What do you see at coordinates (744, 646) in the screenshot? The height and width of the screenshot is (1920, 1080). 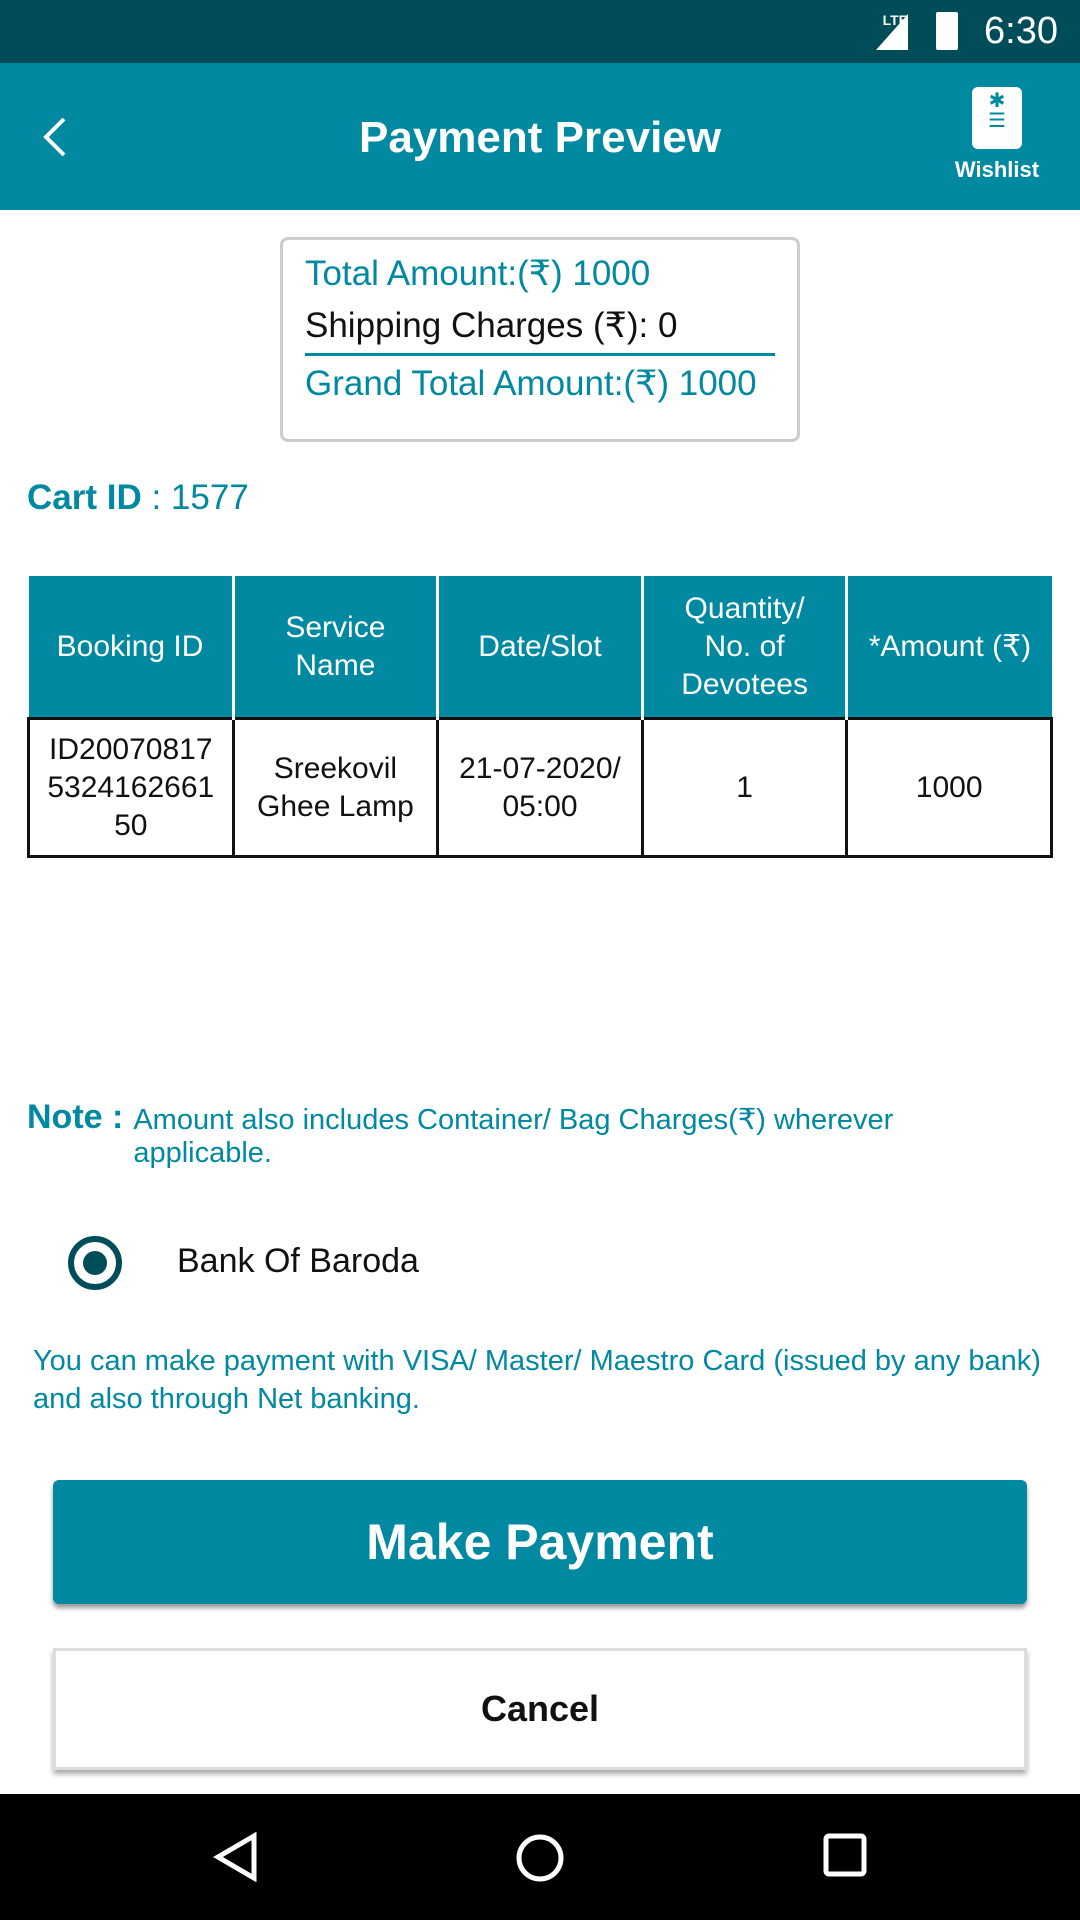 I see `header-quantity: Quantity/ No. of Devotees` at bounding box center [744, 646].